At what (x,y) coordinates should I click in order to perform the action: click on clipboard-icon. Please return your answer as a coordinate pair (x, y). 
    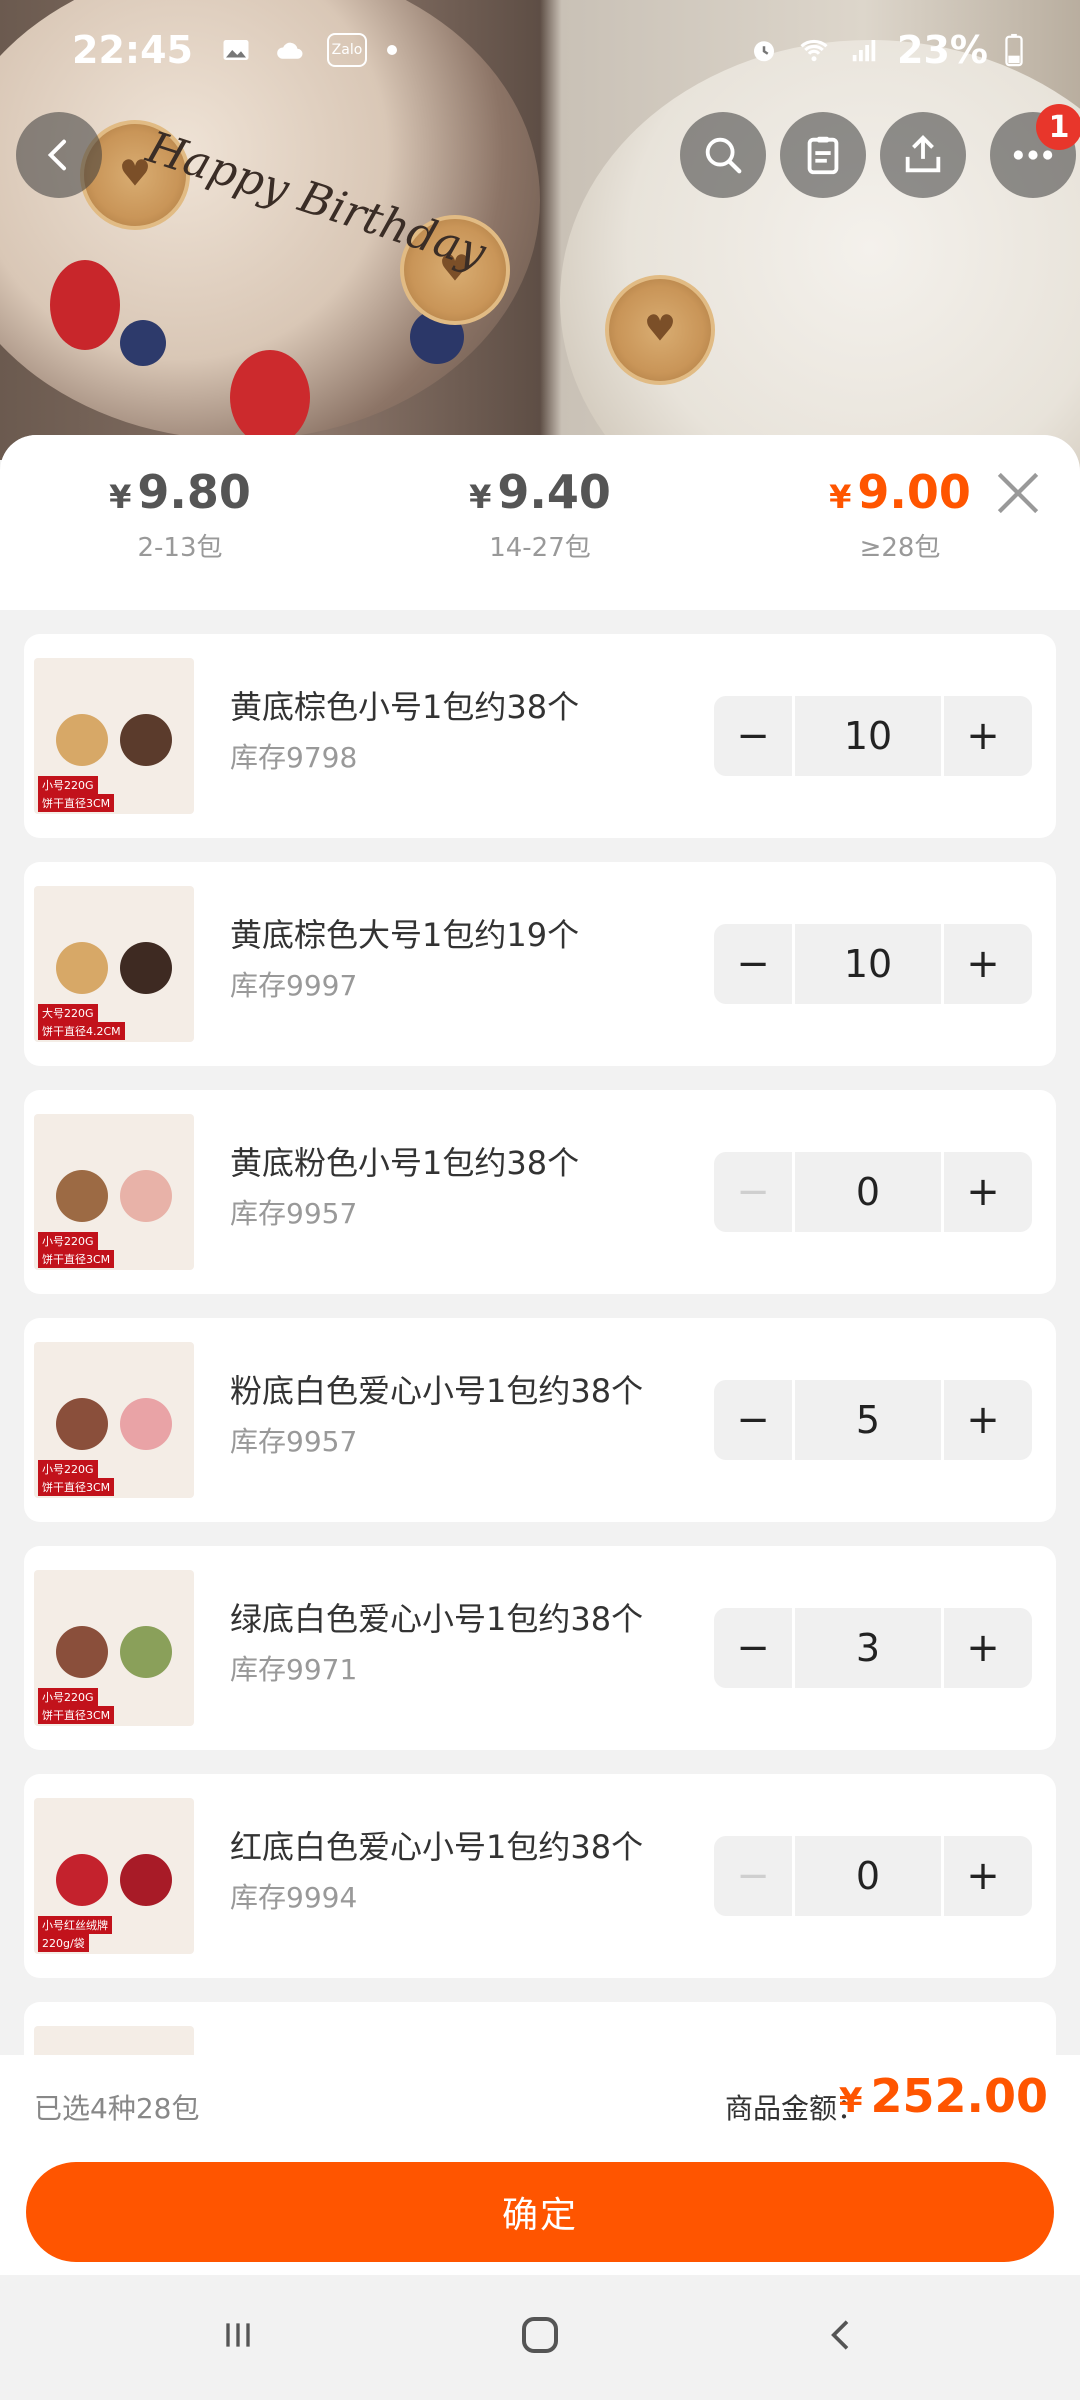
    Looking at the image, I should click on (823, 155).